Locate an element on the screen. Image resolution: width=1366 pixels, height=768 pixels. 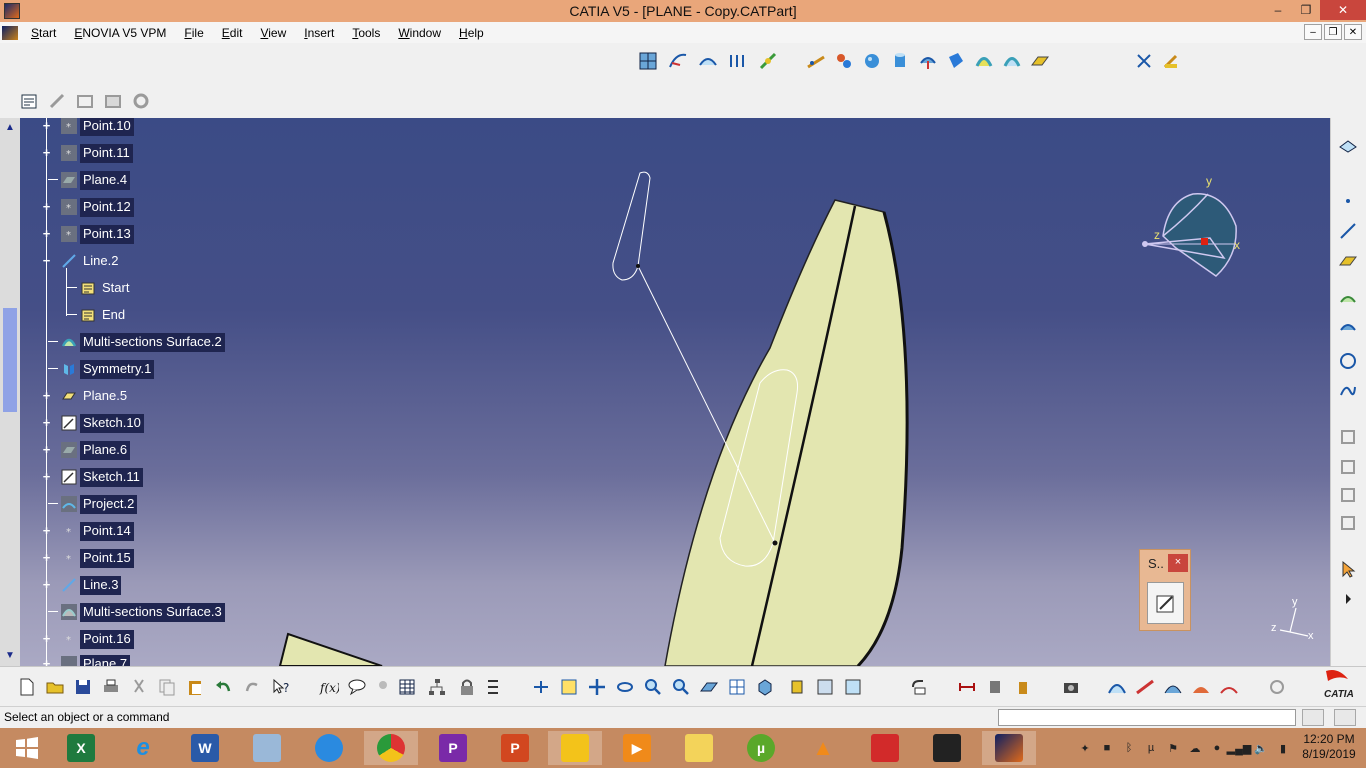
battery-icon: ▮ is located at coordinates (1283, 748).